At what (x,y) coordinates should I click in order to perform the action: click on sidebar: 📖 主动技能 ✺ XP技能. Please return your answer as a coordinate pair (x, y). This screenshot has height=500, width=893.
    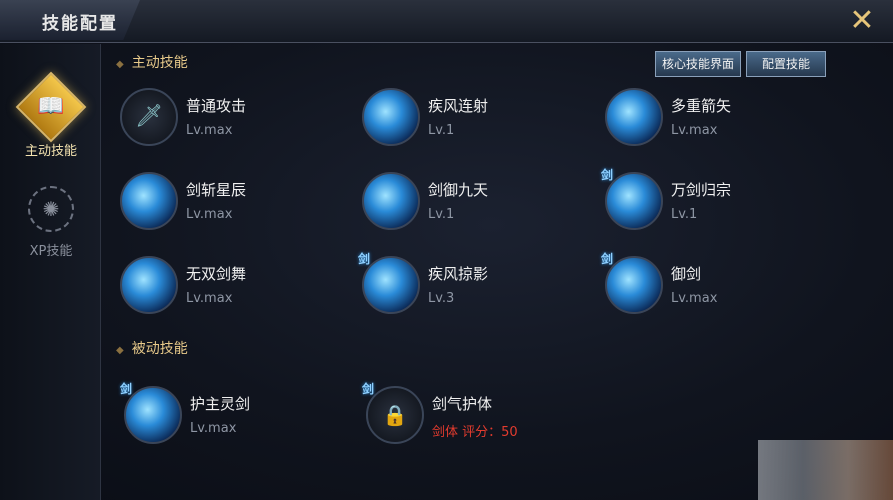
    Looking at the image, I should click on (50, 272).